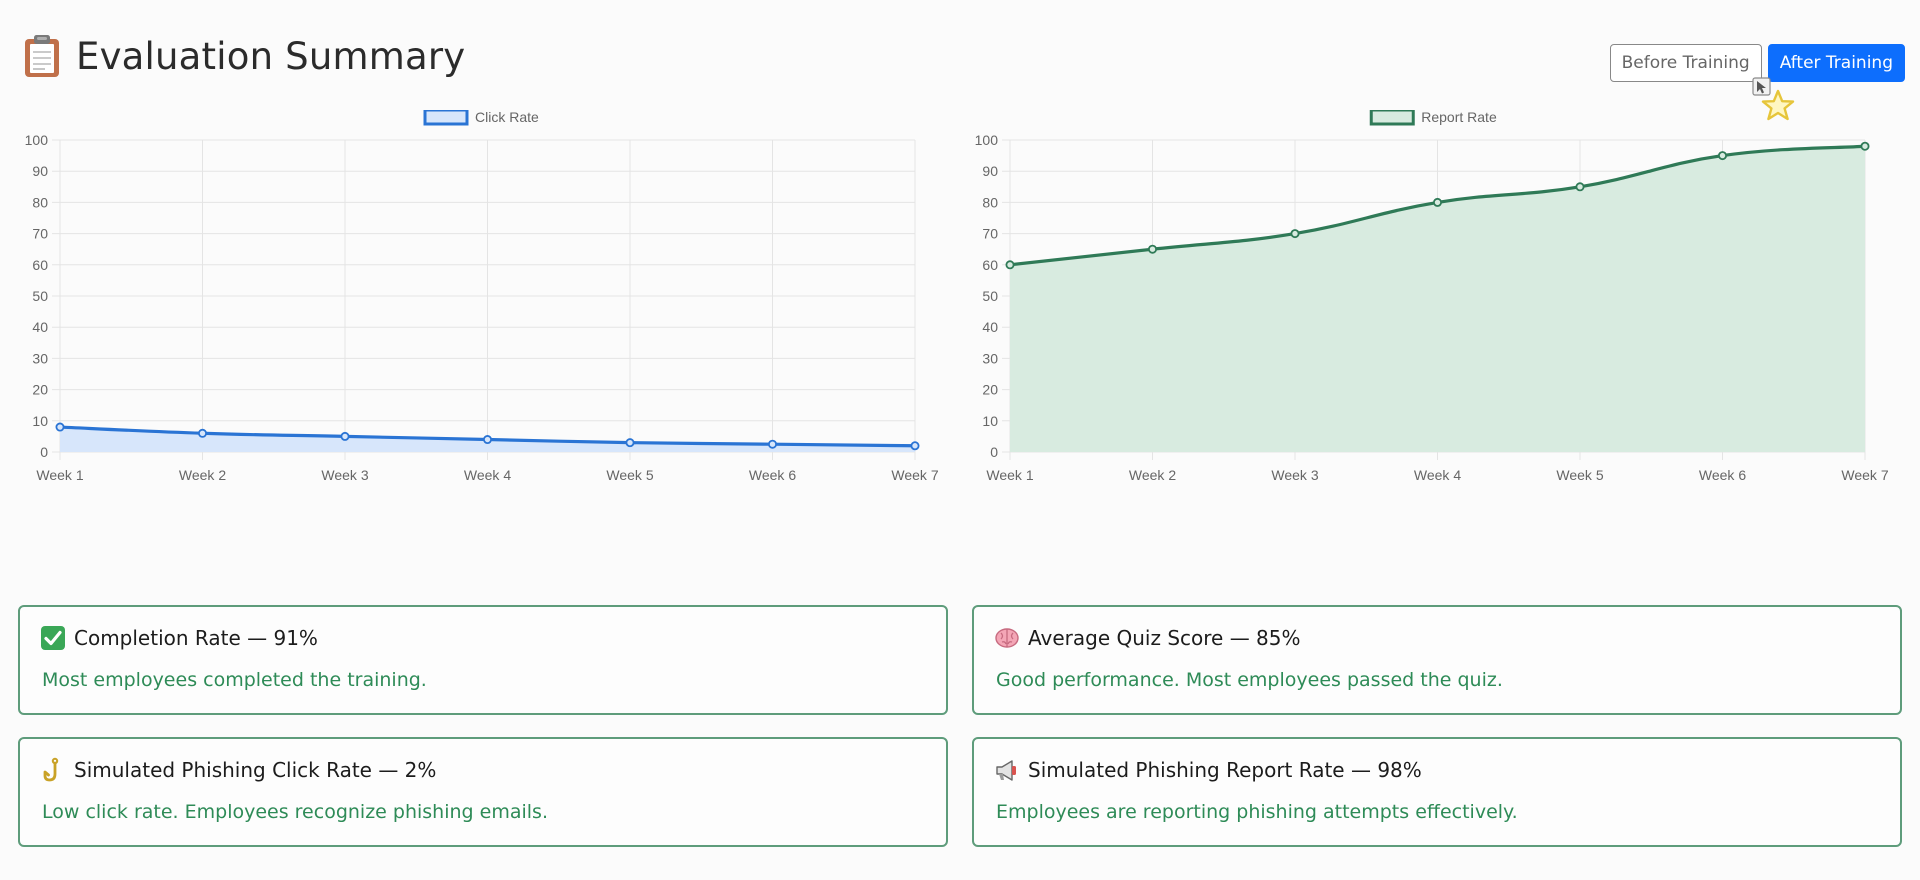 The image size is (1920, 880). Describe the element at coordinates (234, 680) in the screenshot. I see `card-description: Most employees completed the training.` at that location.